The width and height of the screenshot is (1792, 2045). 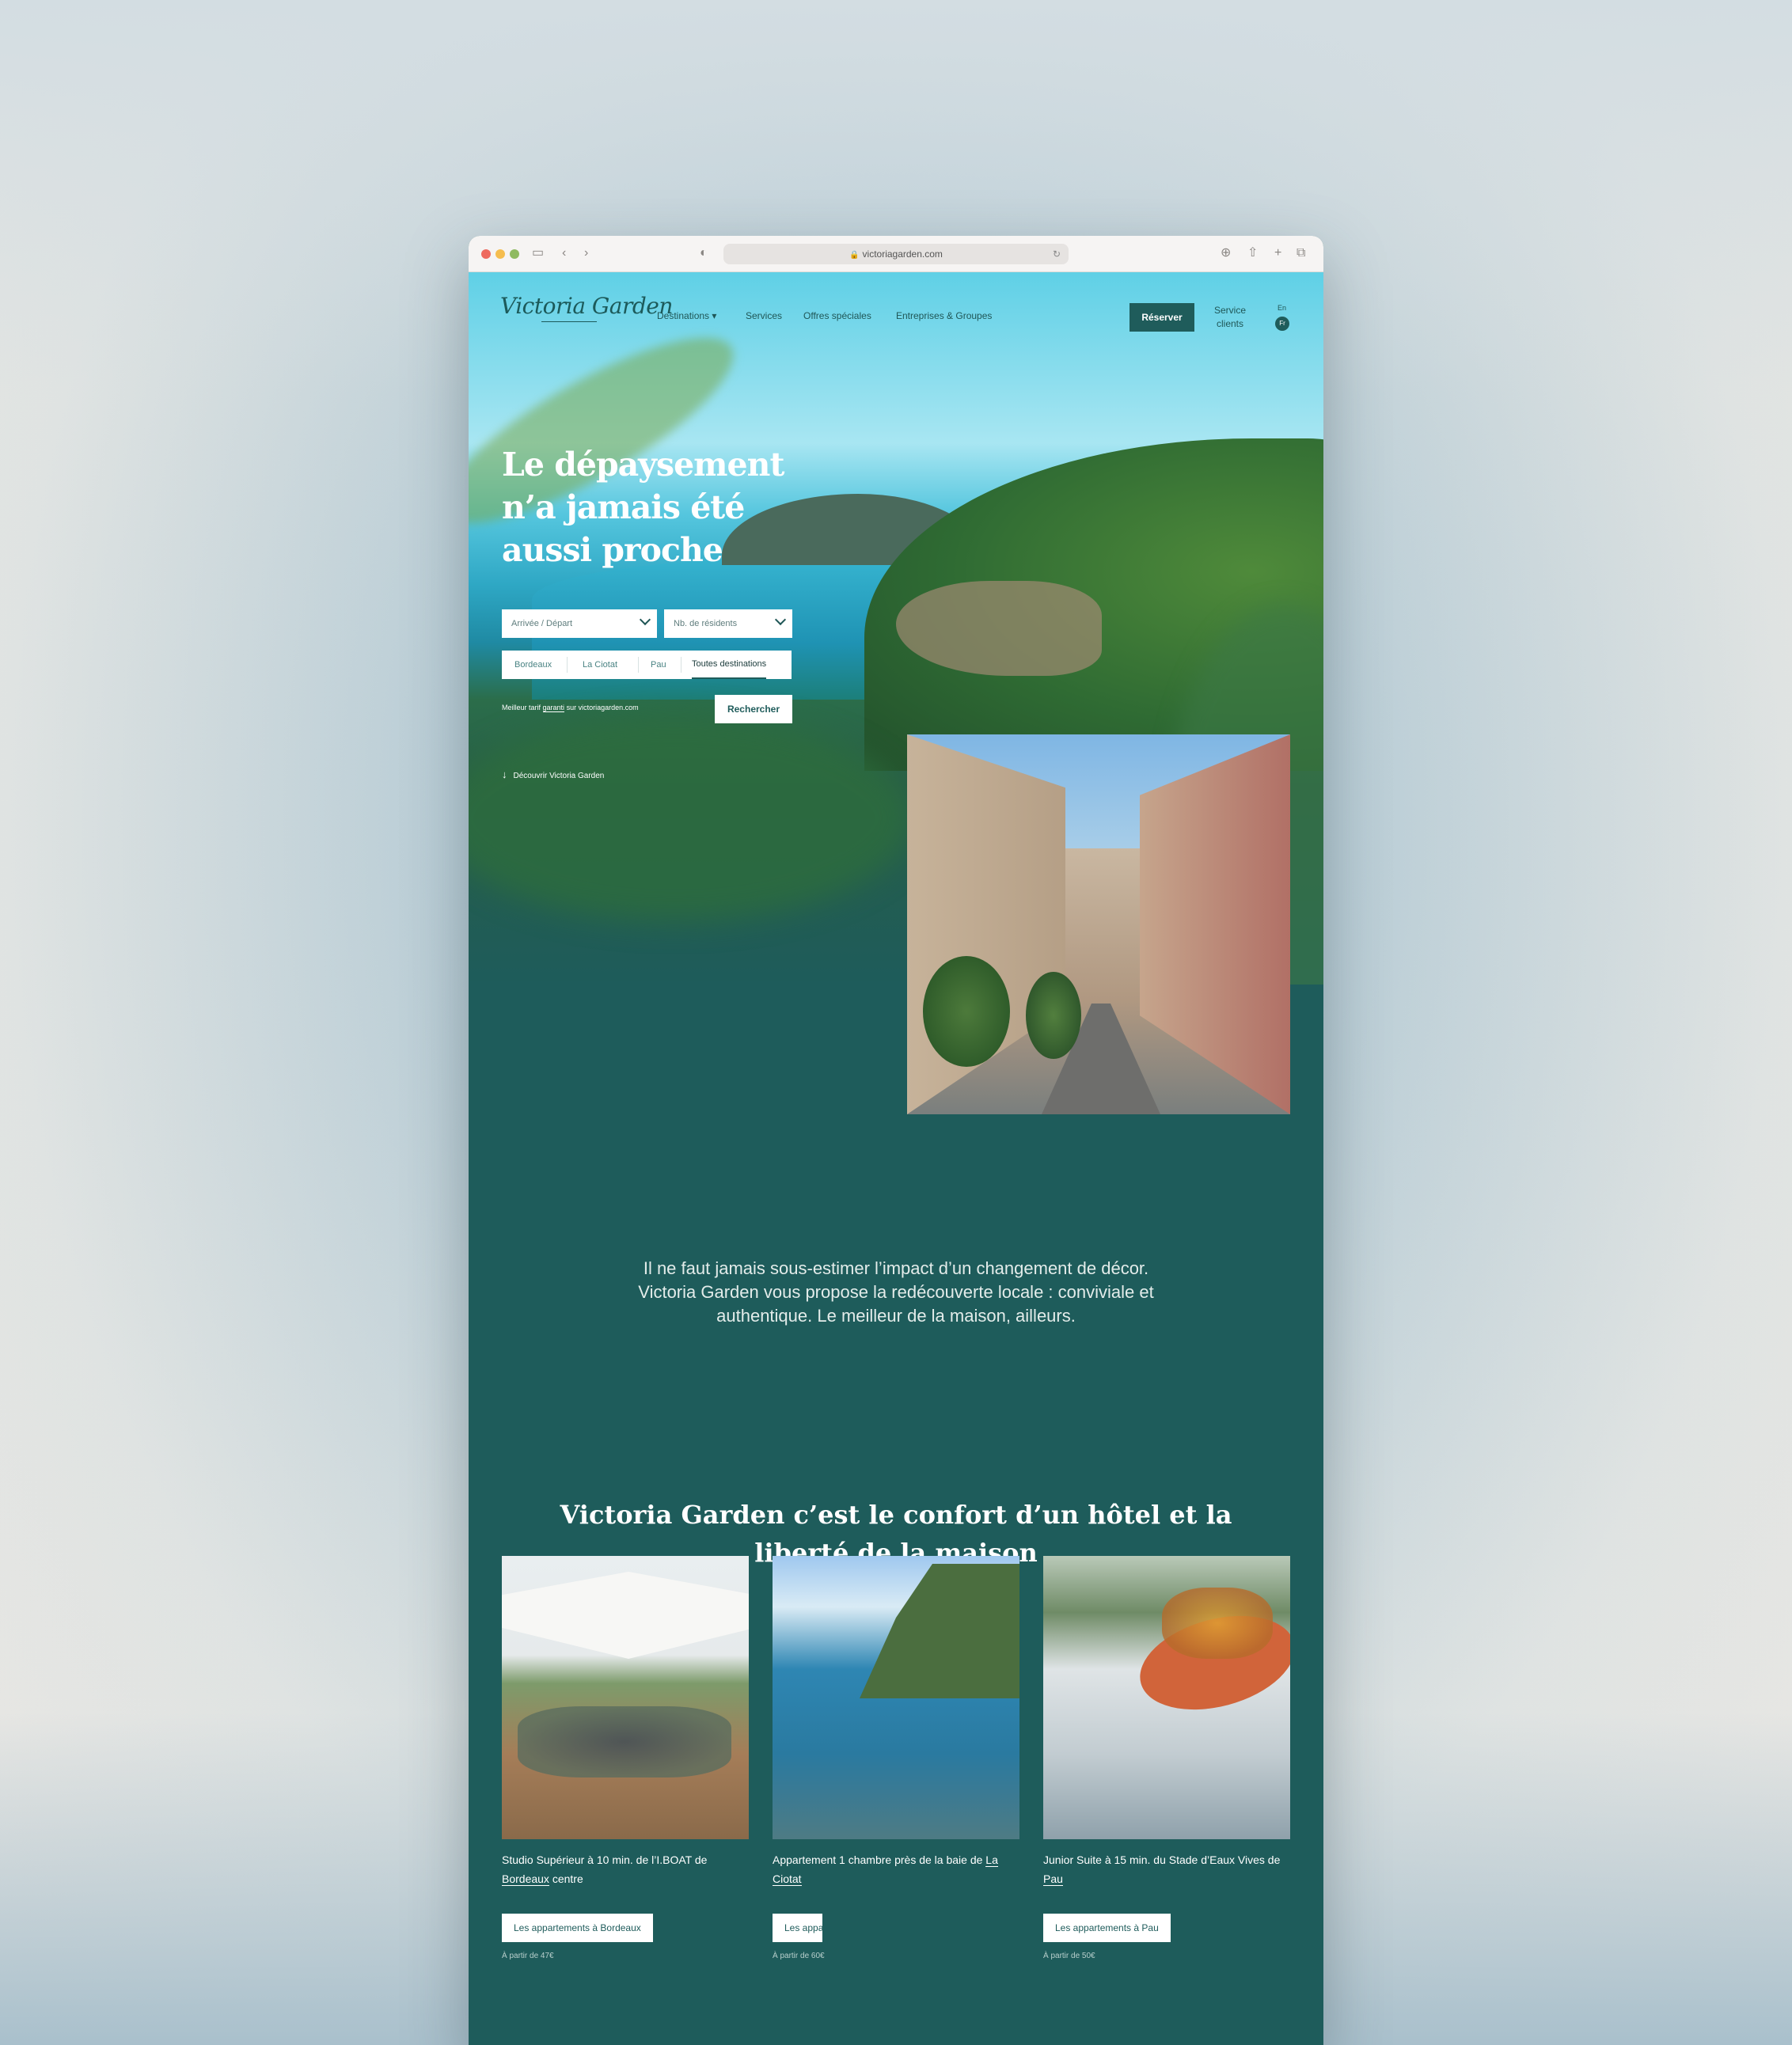 What do you see at coordinates (602, 707) in the screenshot?
I see `tarif-suffix: sur victoriagarden.com` at bounding box center [602, 707].